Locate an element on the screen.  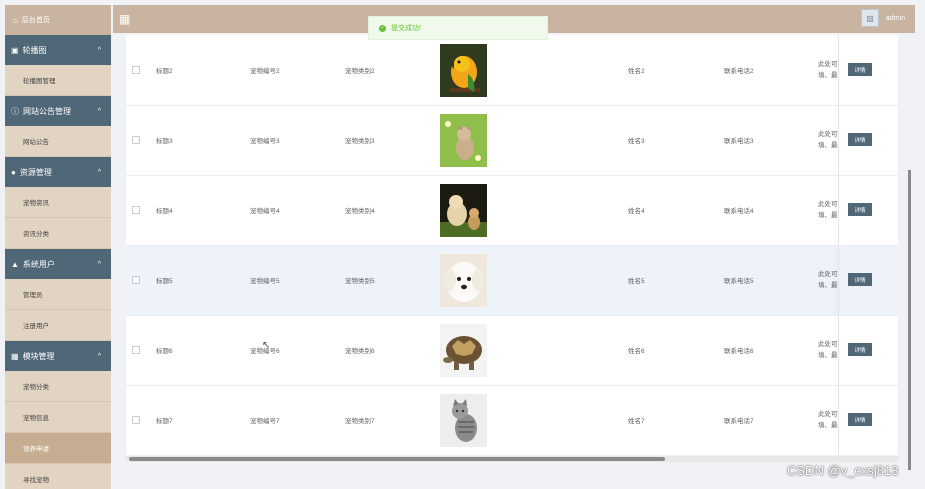
sidebar-item-adoption-apply: 领养申请 is located at coordinates (58, 448).